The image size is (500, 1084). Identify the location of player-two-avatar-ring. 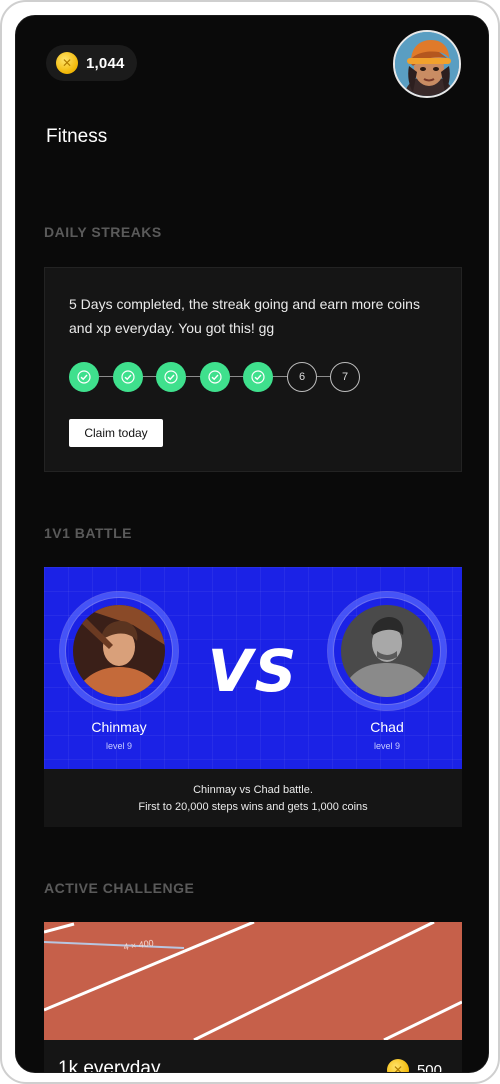
(387, 651).